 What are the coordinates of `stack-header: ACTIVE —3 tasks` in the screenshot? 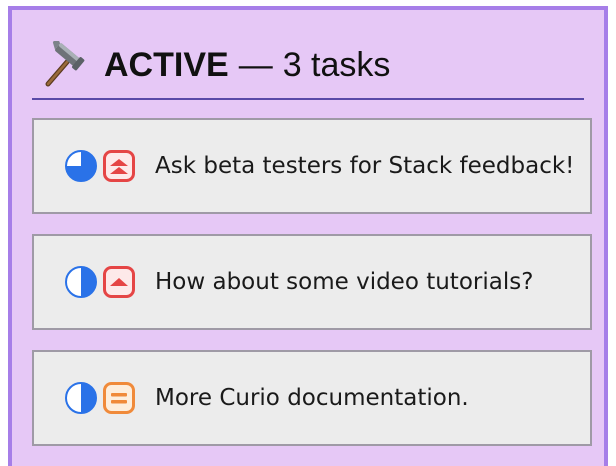 It's located at (308, 66).